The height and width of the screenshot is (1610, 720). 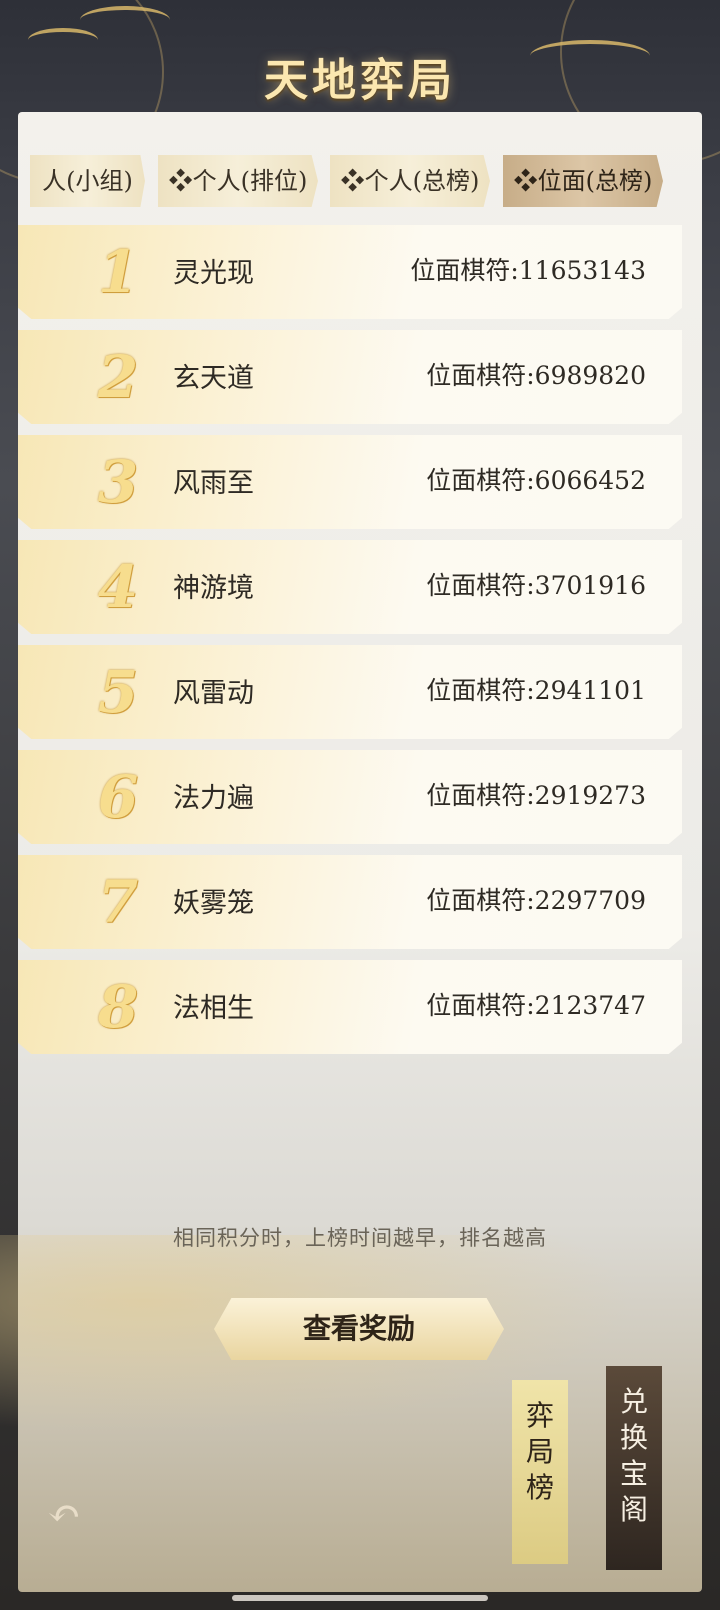 What do you see at coordinates (213, 273) in the screenshot?
I see `plane-name: 灵光现` at bounding box center [213, 273].